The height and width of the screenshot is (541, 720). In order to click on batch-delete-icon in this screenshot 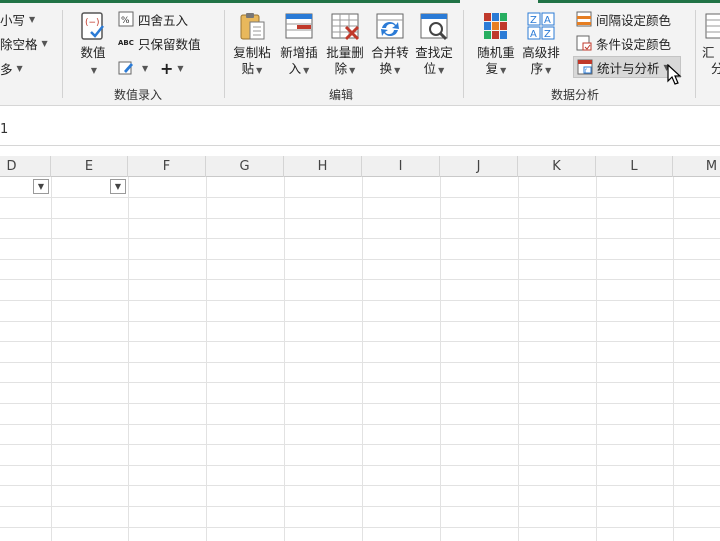, I will do `click(345, 26)`.